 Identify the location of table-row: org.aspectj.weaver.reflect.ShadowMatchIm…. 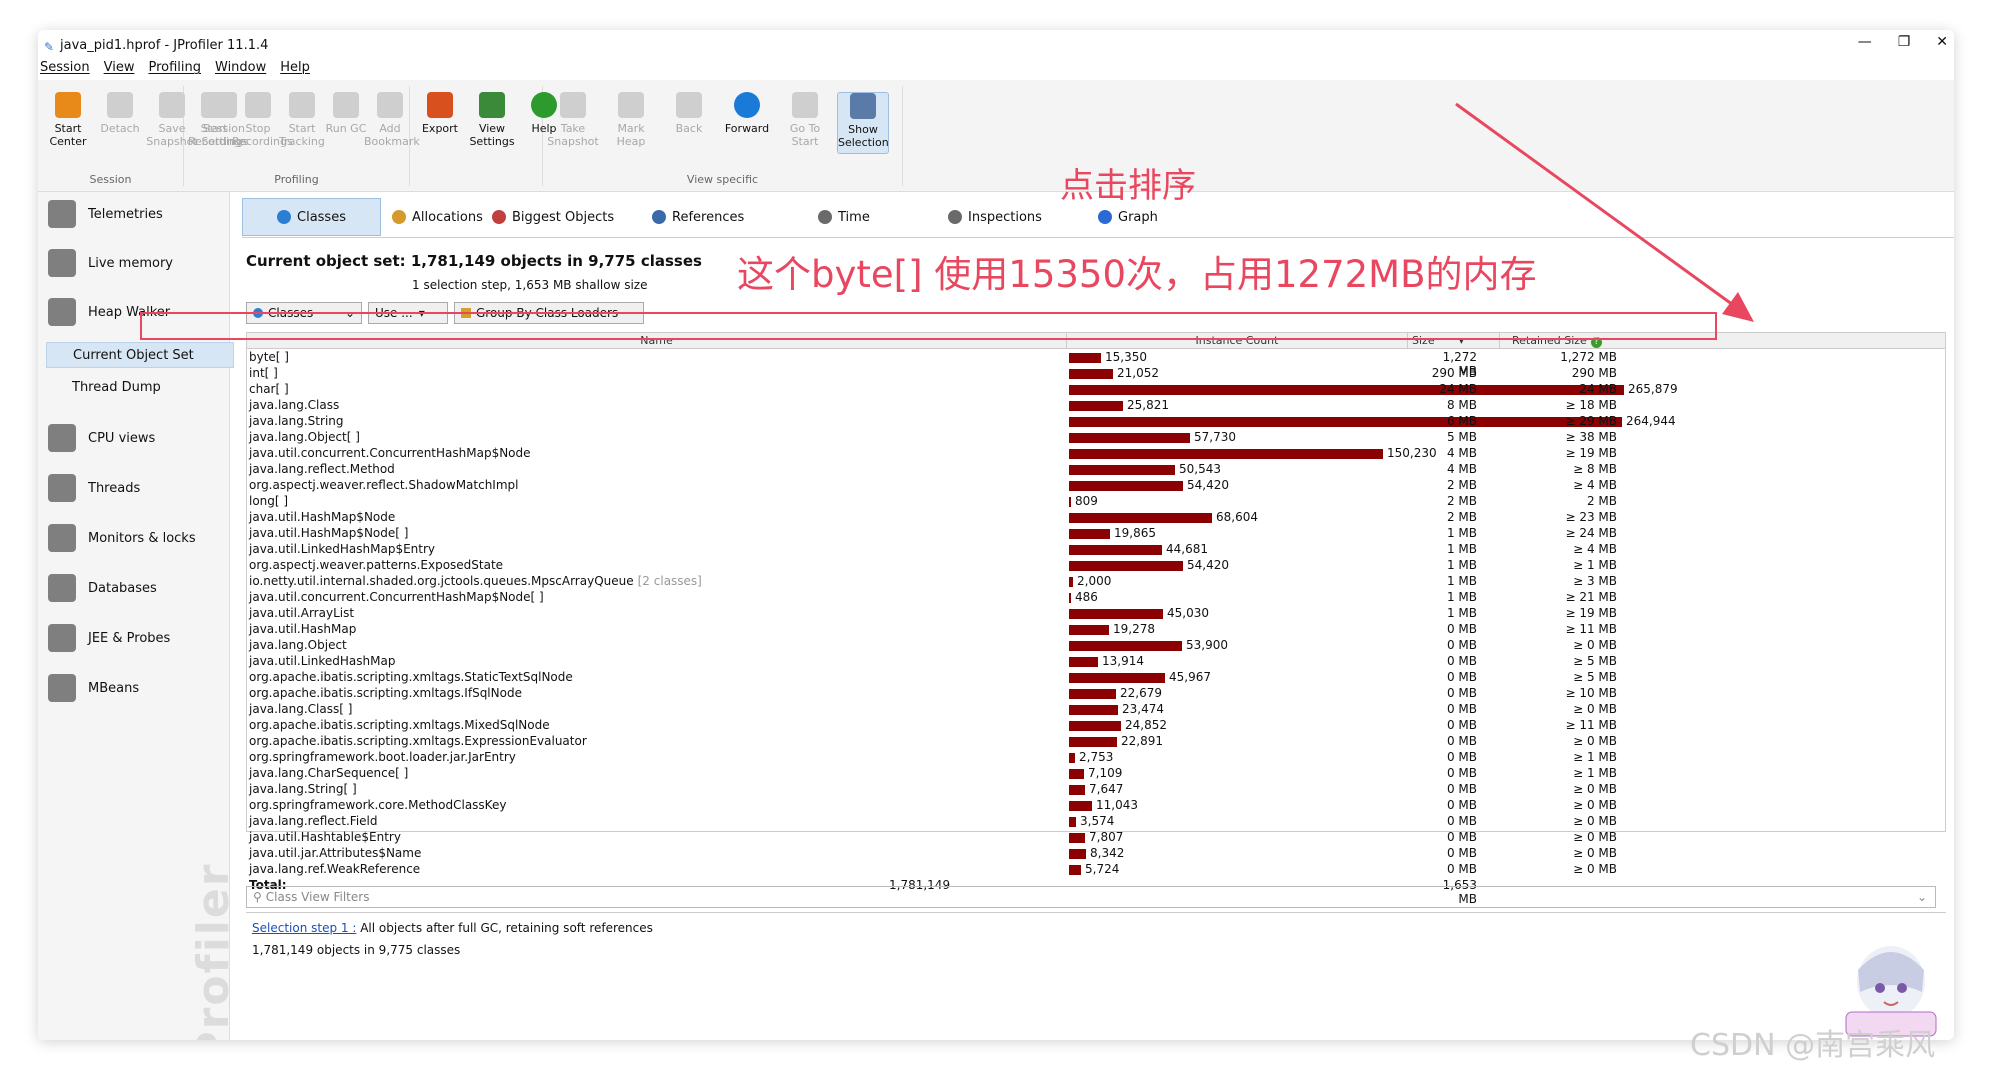
(1096, 486).